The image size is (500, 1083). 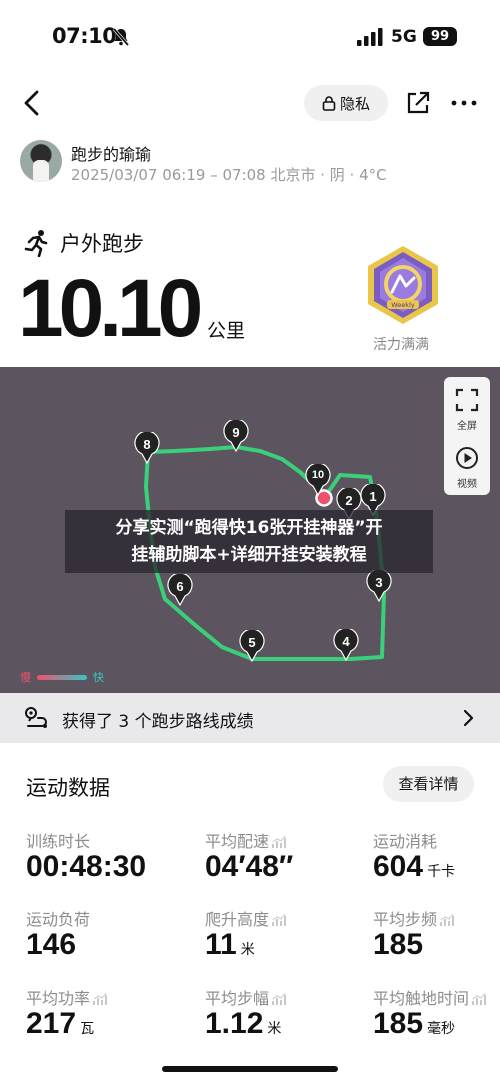 What do you see at coordinates (36, 717) in the screenshot?
I see `route-pin-icon` at bounding box center [36, 717].